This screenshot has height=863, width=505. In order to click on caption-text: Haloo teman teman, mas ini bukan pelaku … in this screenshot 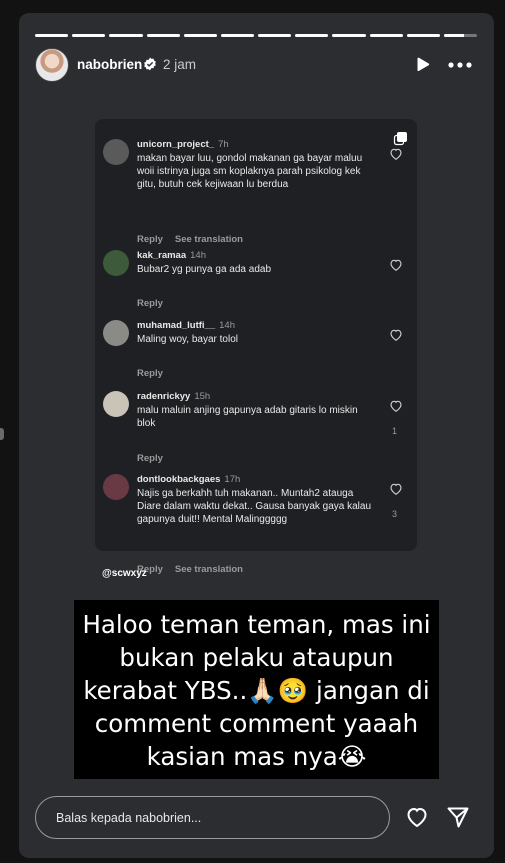, I will do `click(256, 690)`.